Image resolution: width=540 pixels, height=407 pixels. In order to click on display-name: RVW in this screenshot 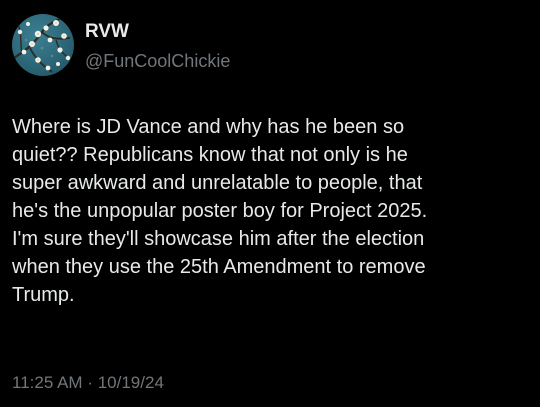, I will do `click(157, 32)`.